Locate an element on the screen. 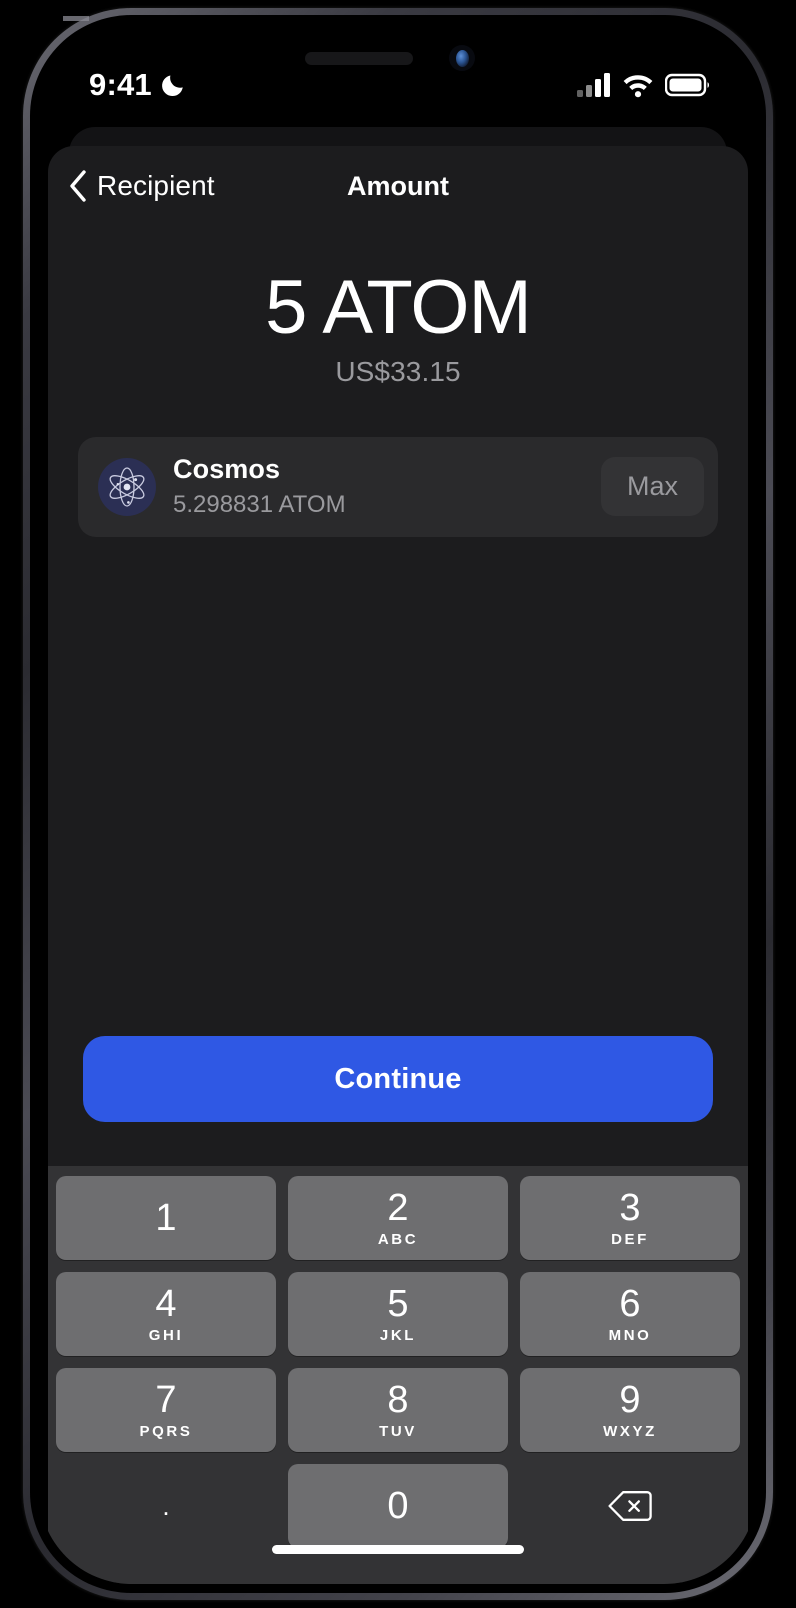 Image resolution: width=796 pixels, height=1608 pixels. key-4: 4 GHI is located at coordinates (166, 1314).